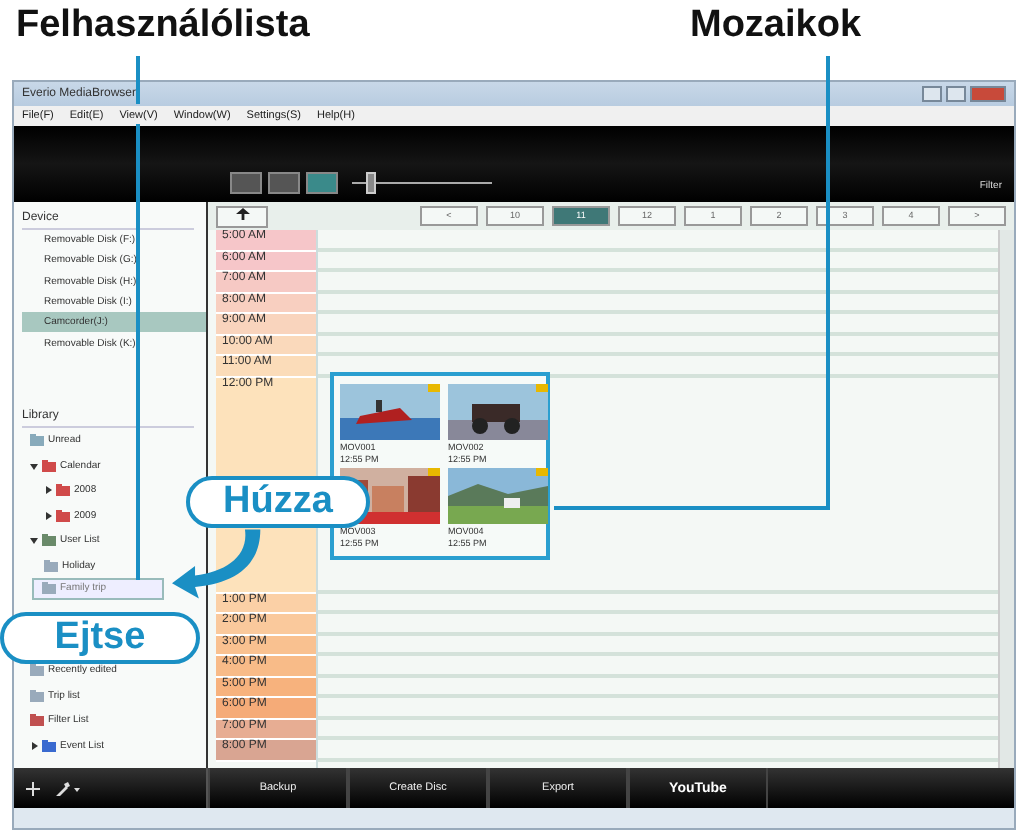  I want to click on zoom-slider, so click(422, 183).